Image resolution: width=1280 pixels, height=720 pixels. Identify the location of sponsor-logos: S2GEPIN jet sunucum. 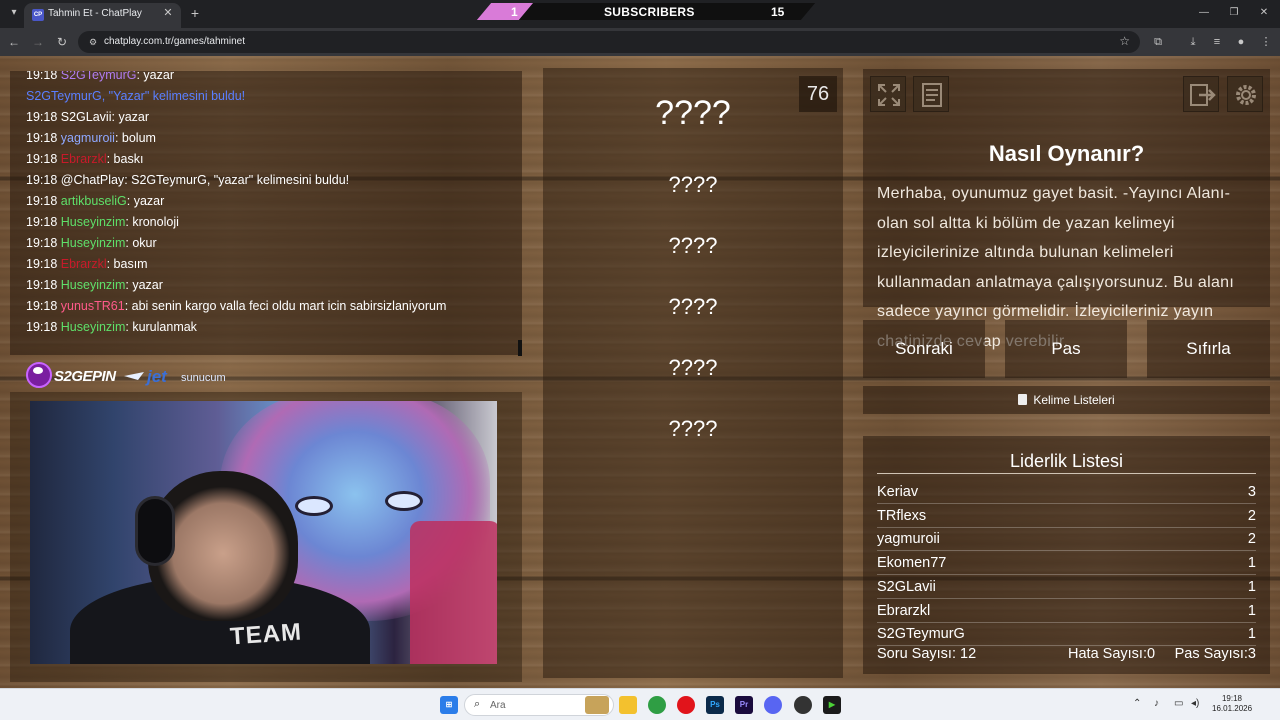
(136, 376).